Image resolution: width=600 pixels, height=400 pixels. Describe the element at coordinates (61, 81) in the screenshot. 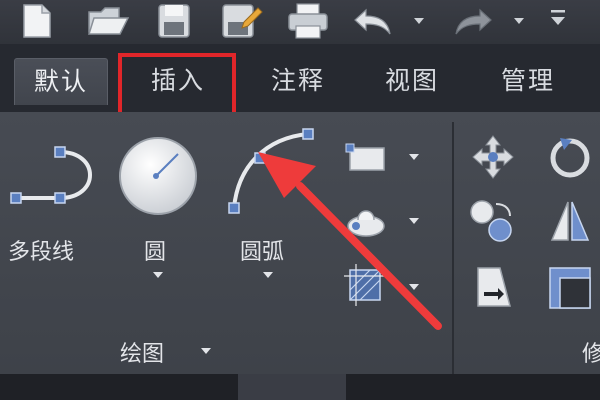

I see `tab-default: 默认` at that location.